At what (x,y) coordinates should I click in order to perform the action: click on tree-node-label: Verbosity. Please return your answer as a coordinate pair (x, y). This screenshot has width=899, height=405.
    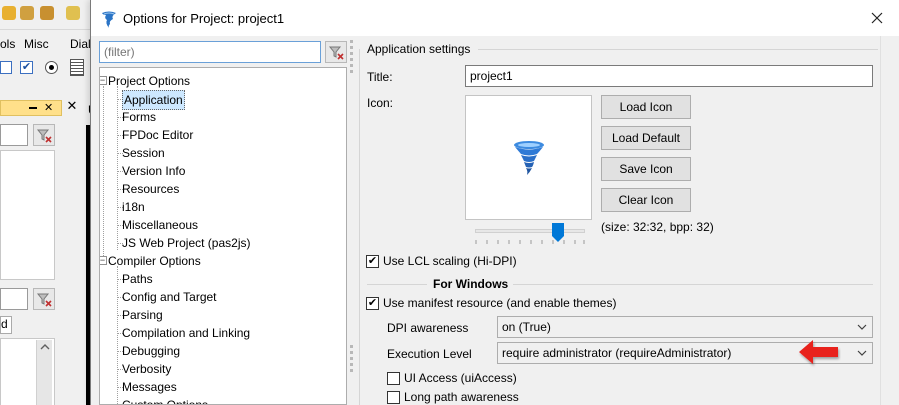
    Looking at the image, I should click on (147, 369).